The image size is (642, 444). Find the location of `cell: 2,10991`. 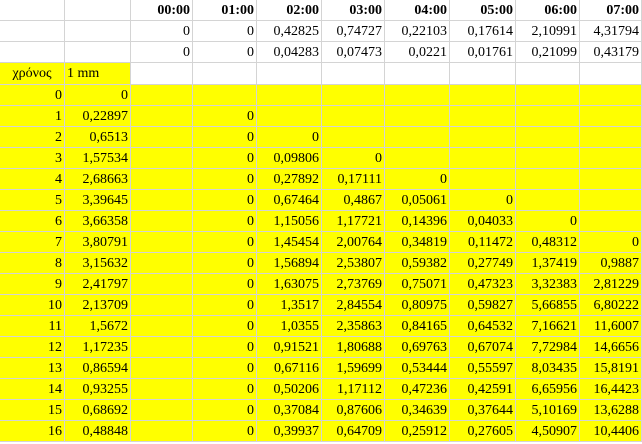

cell: 2,10991 is located at coordinates (548, 31).